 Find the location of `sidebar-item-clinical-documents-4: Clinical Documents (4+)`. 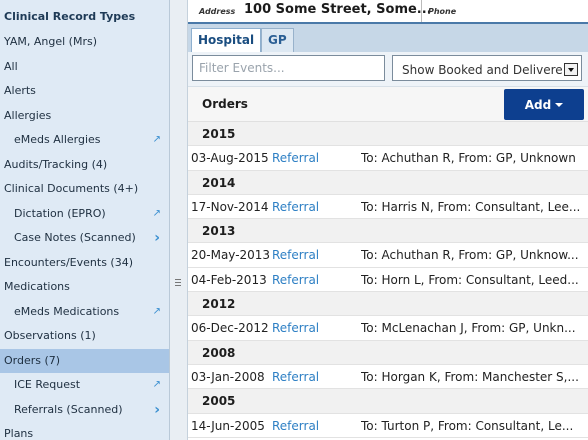

sidebar-item-clinical-documents-4: Clinical Documents (4+) is located at coordinates (84, 189).